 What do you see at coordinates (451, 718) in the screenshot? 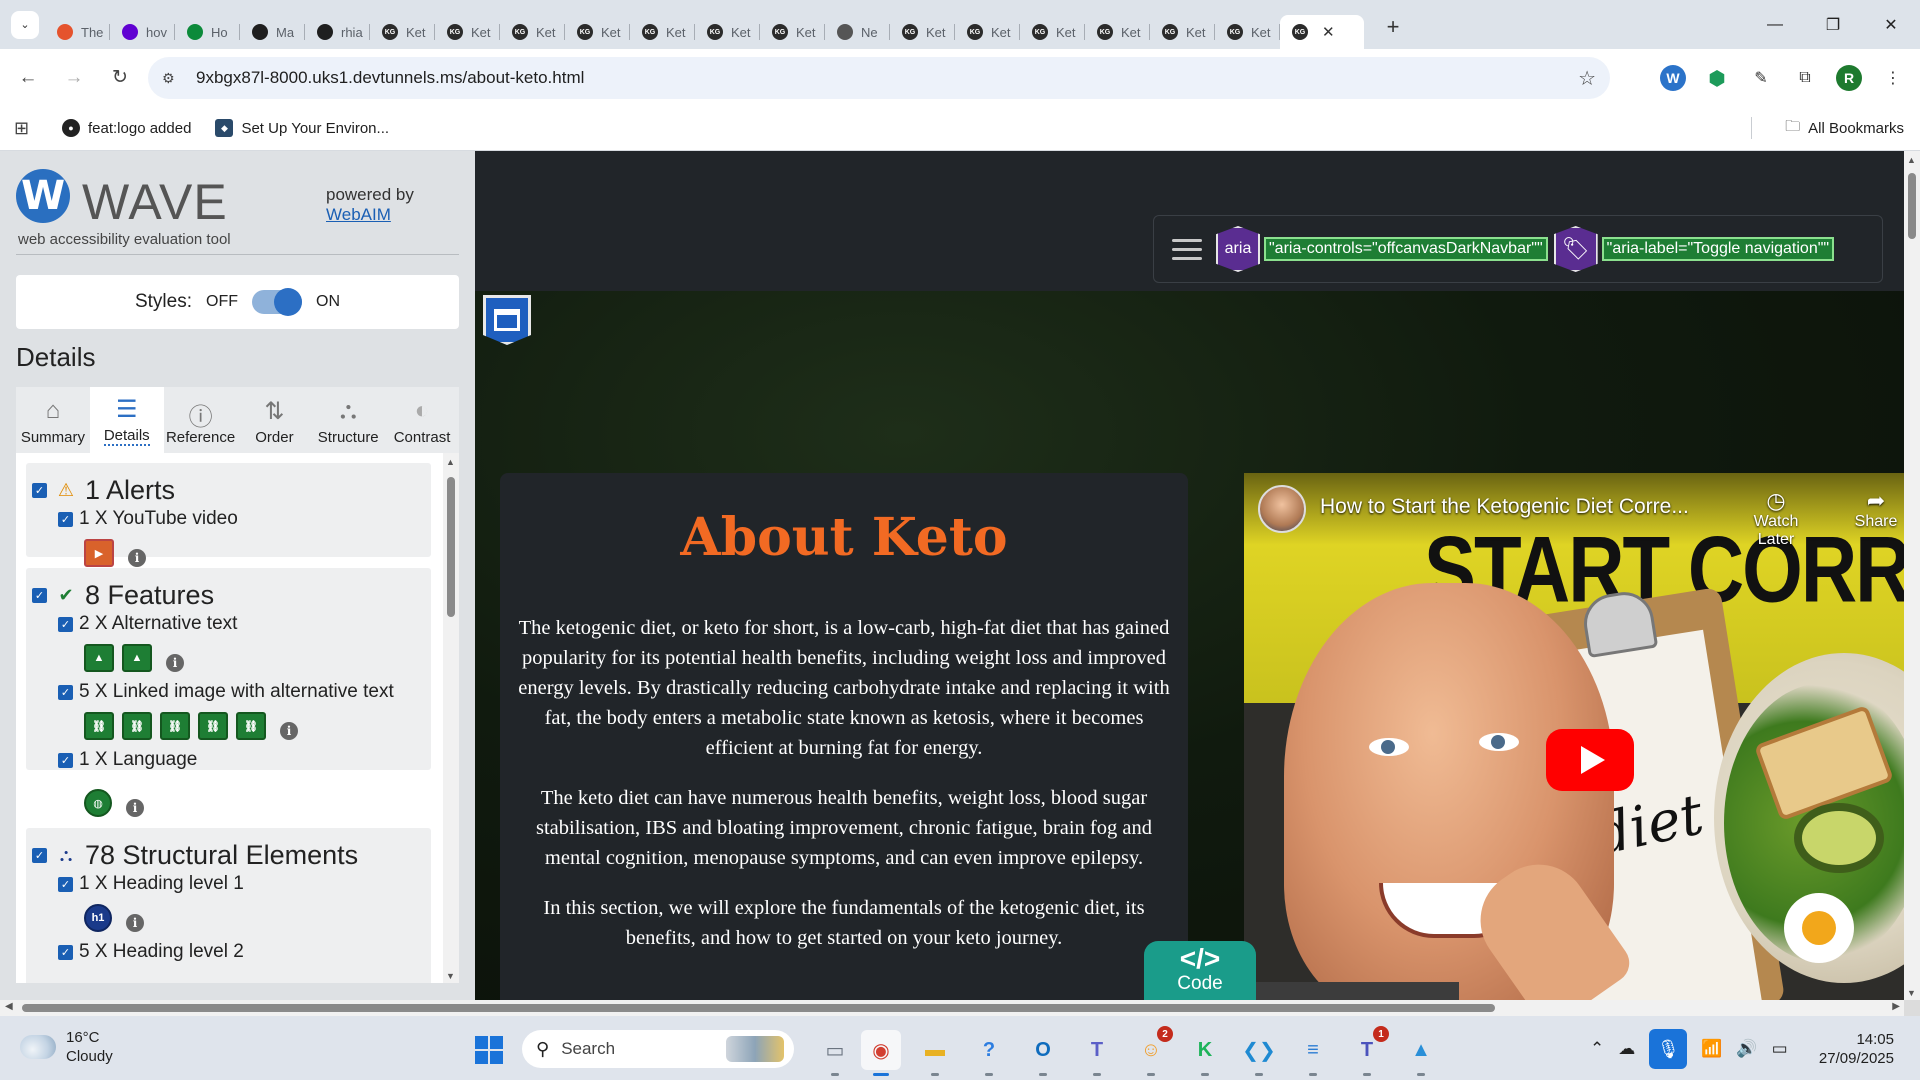
I see `panel-scrollbar: ▲ ▼` at bounding box center [451, 718].